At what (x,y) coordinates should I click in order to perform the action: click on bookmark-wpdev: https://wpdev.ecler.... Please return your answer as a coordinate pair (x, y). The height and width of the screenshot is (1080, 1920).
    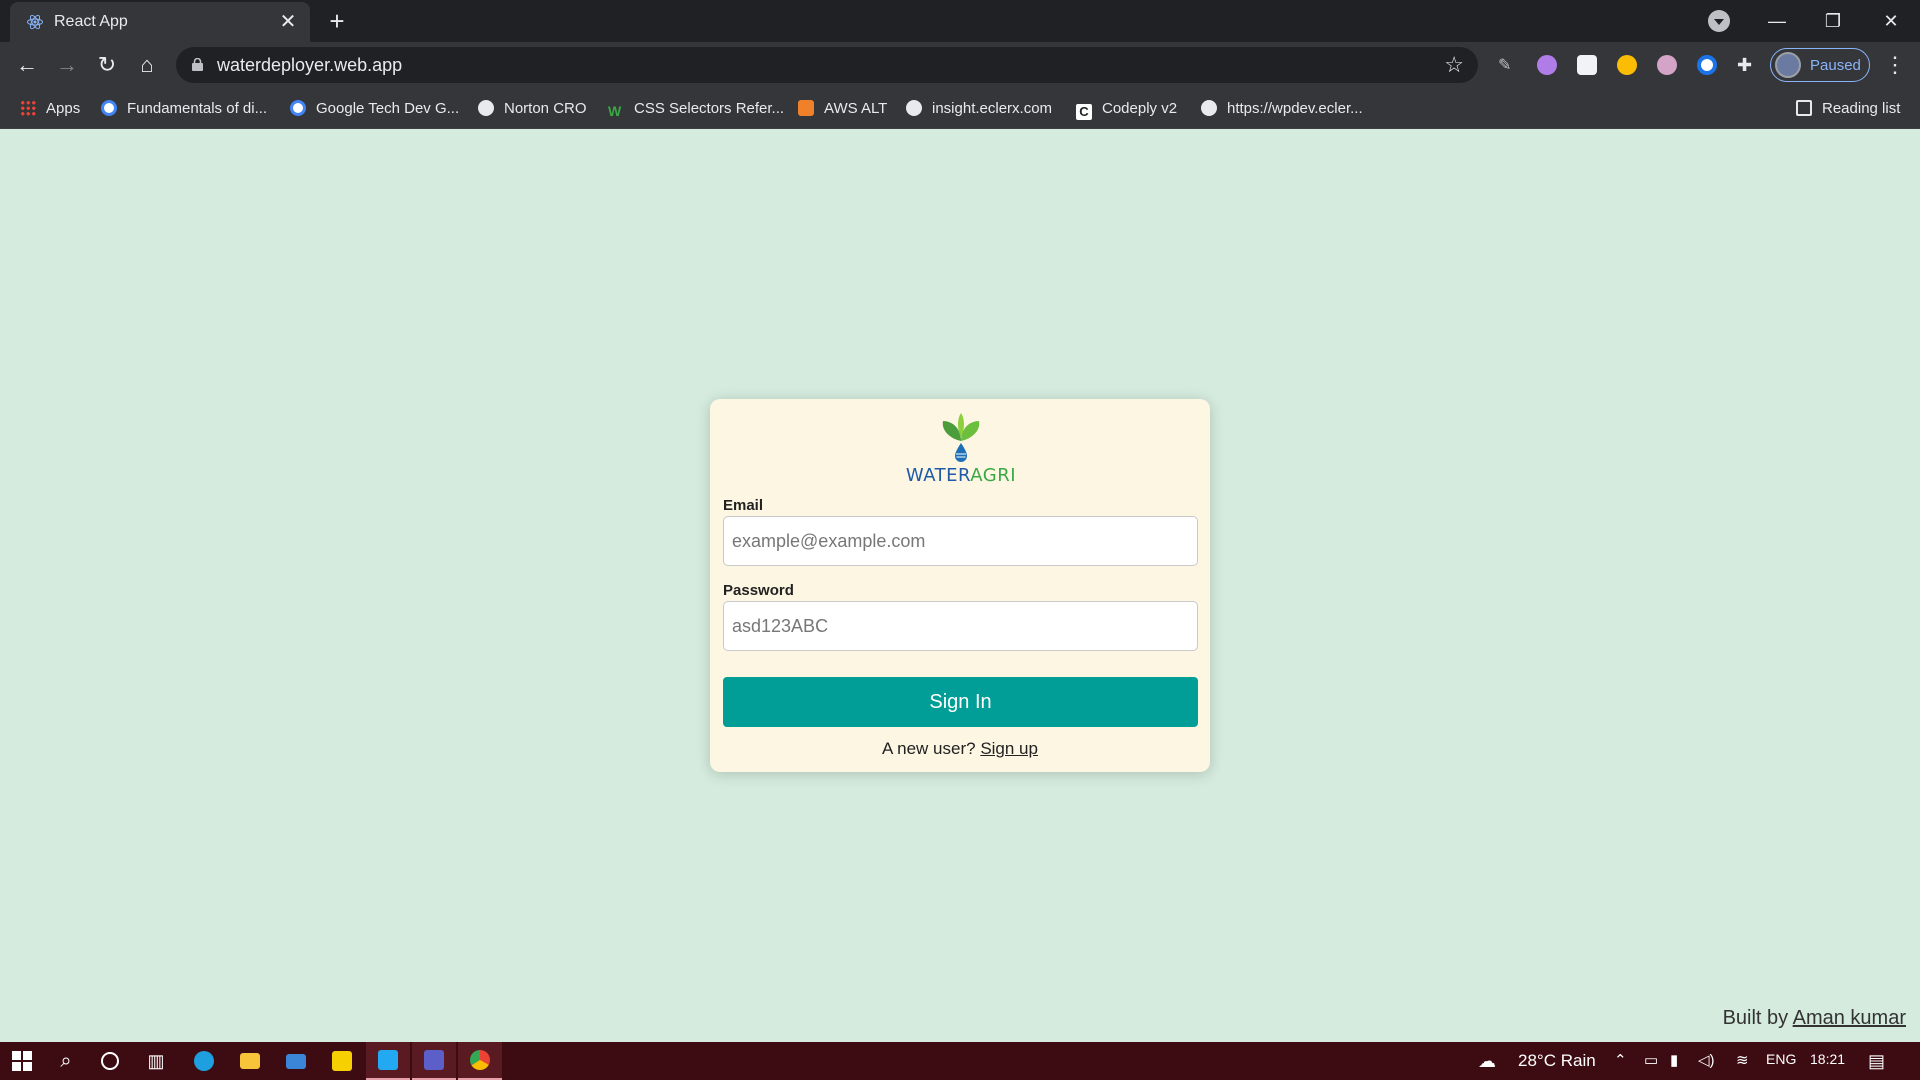
    Looking at the image, I should click on (1282, 109).